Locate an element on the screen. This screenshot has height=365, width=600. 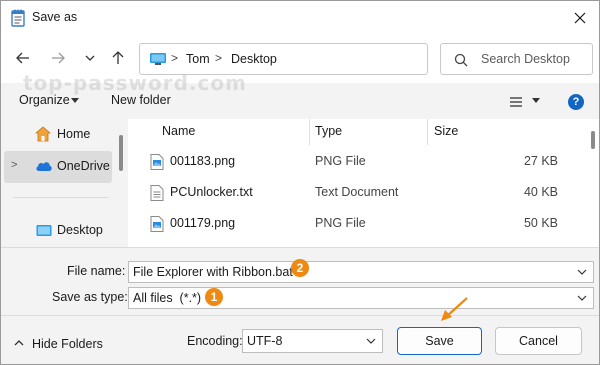
close-button is located at coordinates (580, 18).